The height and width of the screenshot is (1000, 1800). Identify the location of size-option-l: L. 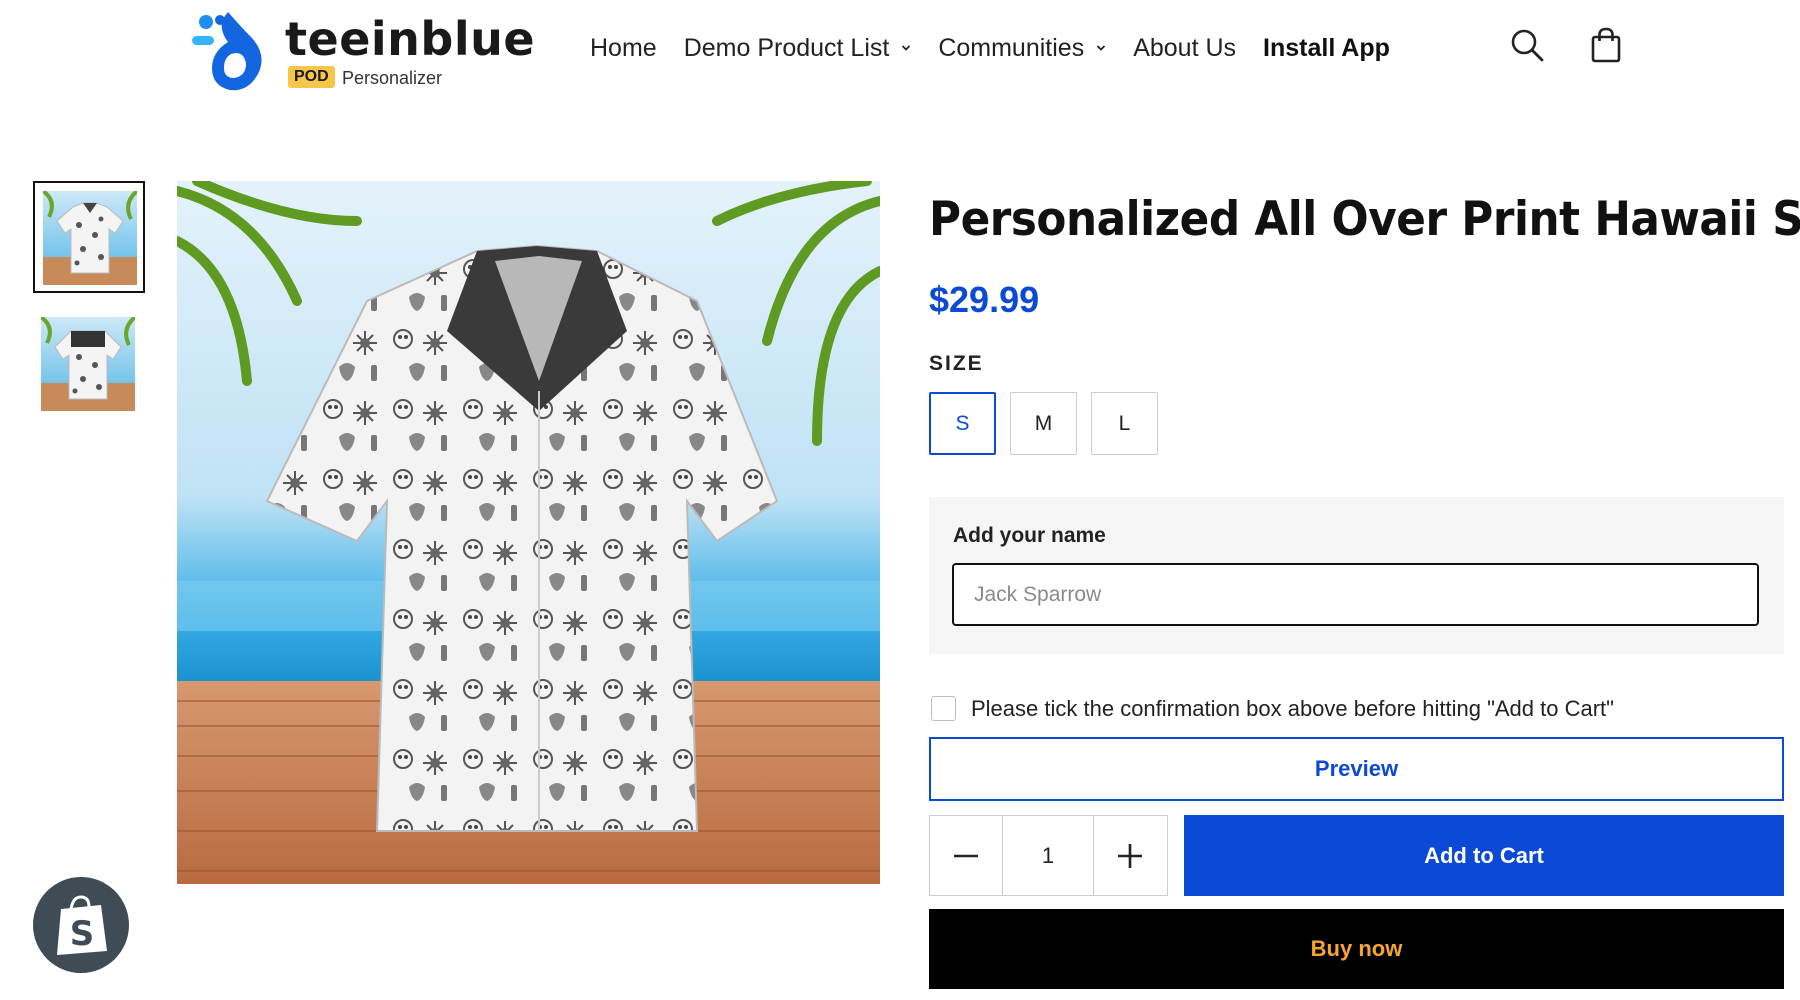
(1124, 423).